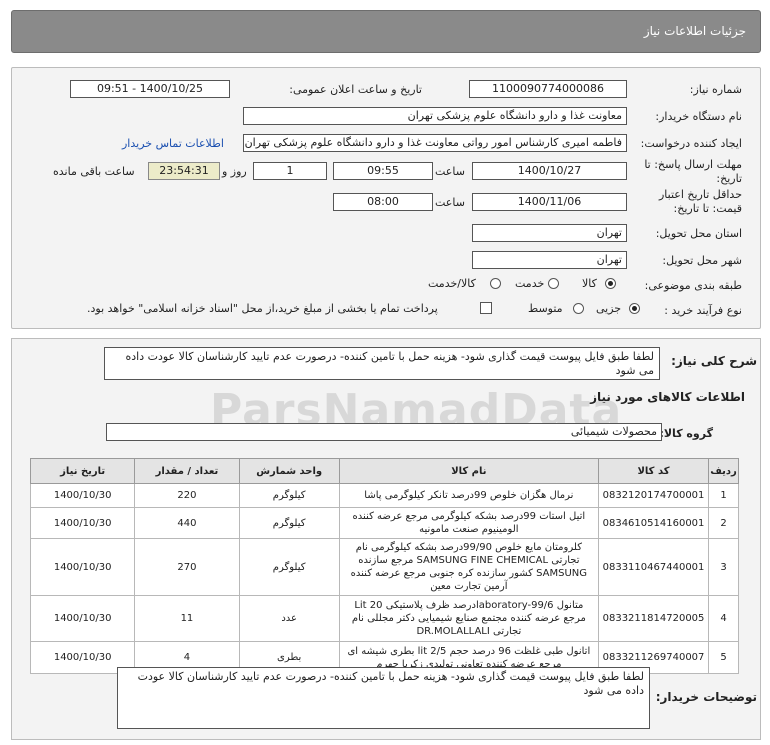  Describe the element at coordinates (703, 310) in the screenshot. I see `process-label: نوع فرآیند خرید :` at that location.